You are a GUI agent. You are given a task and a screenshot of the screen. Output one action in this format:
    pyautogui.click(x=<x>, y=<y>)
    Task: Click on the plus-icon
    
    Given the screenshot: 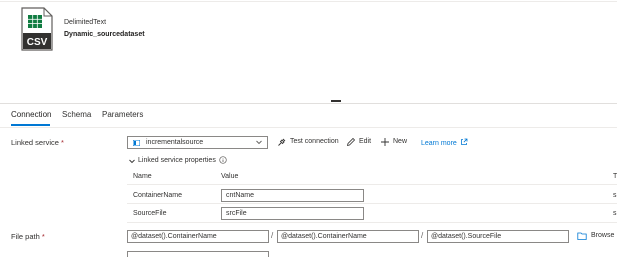 What is the action you would take?
    pyautogui.click(x=385, y=142)
    